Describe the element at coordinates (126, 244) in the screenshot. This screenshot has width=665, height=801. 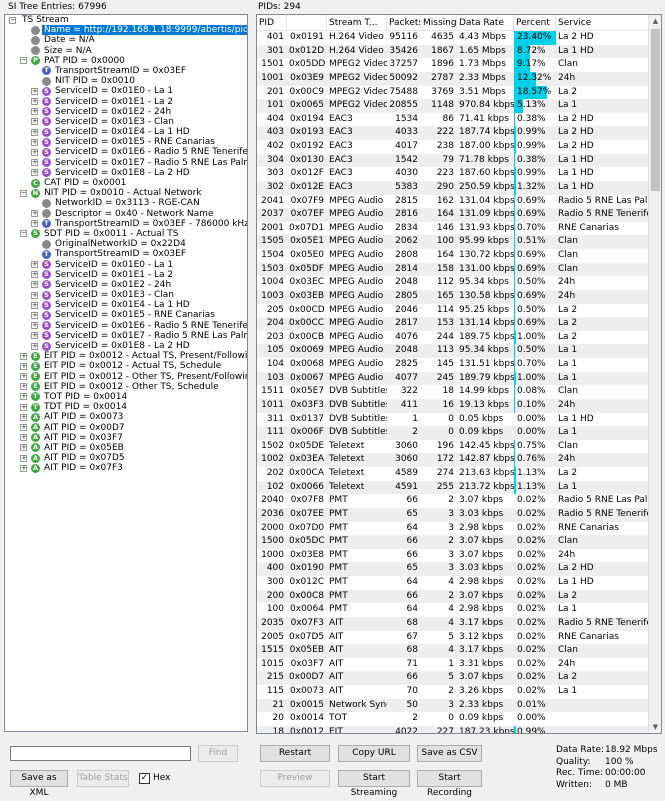
I see `tree-node: OriginalNetworkID = 0x22D4` at that location.